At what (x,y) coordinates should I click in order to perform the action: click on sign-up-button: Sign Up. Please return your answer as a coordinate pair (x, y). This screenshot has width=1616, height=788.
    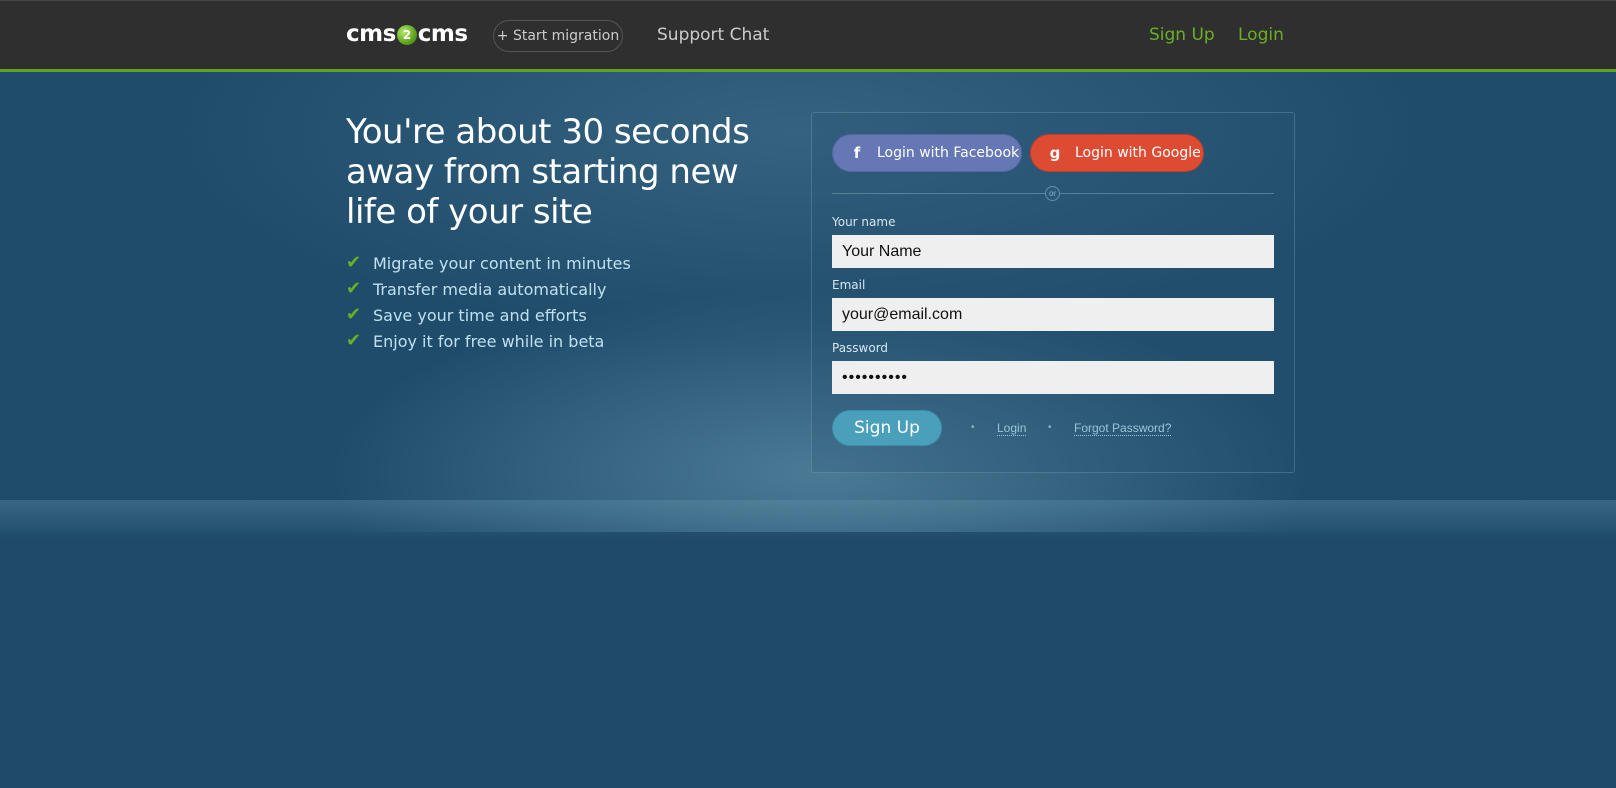
    Looking at the image, I should click on (887, 428).